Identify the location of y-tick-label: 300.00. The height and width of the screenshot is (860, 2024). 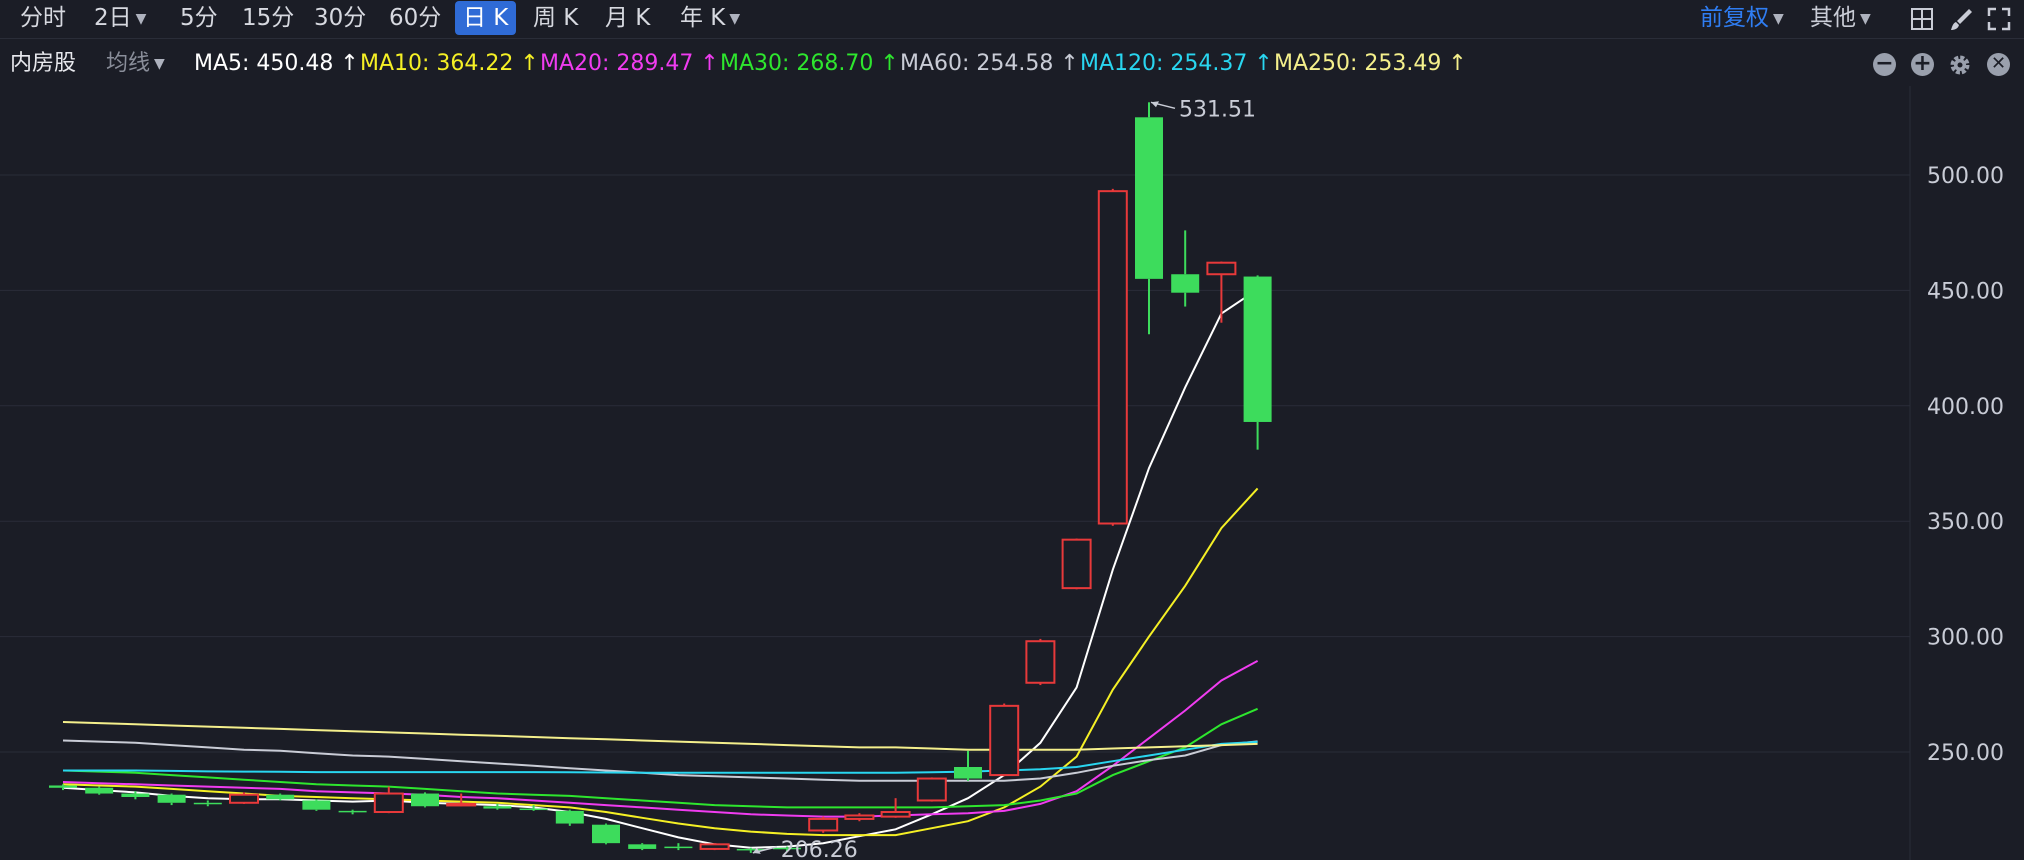
(1965, 638).